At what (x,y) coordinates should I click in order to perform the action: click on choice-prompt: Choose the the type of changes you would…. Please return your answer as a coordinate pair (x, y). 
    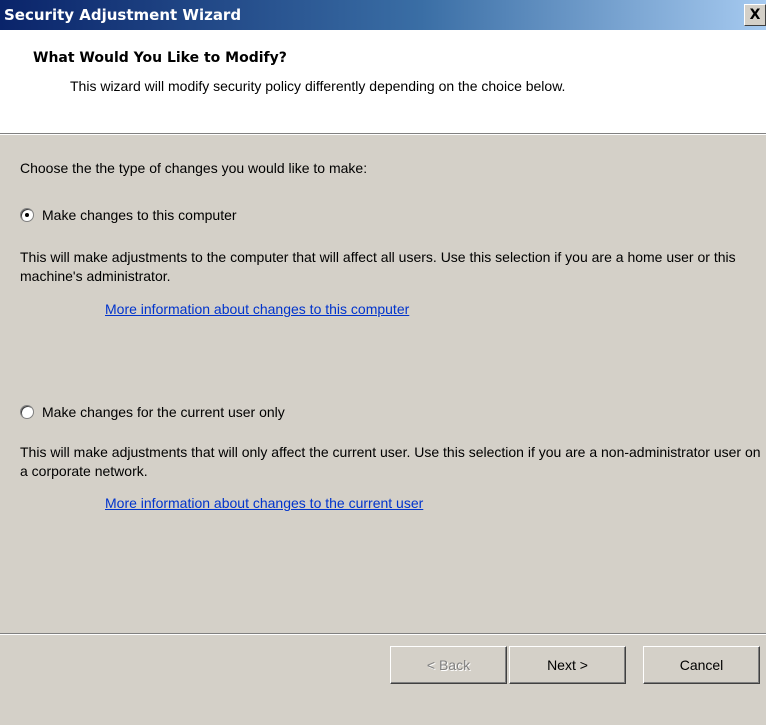
    Looking at the image, I should click on (194, 168).